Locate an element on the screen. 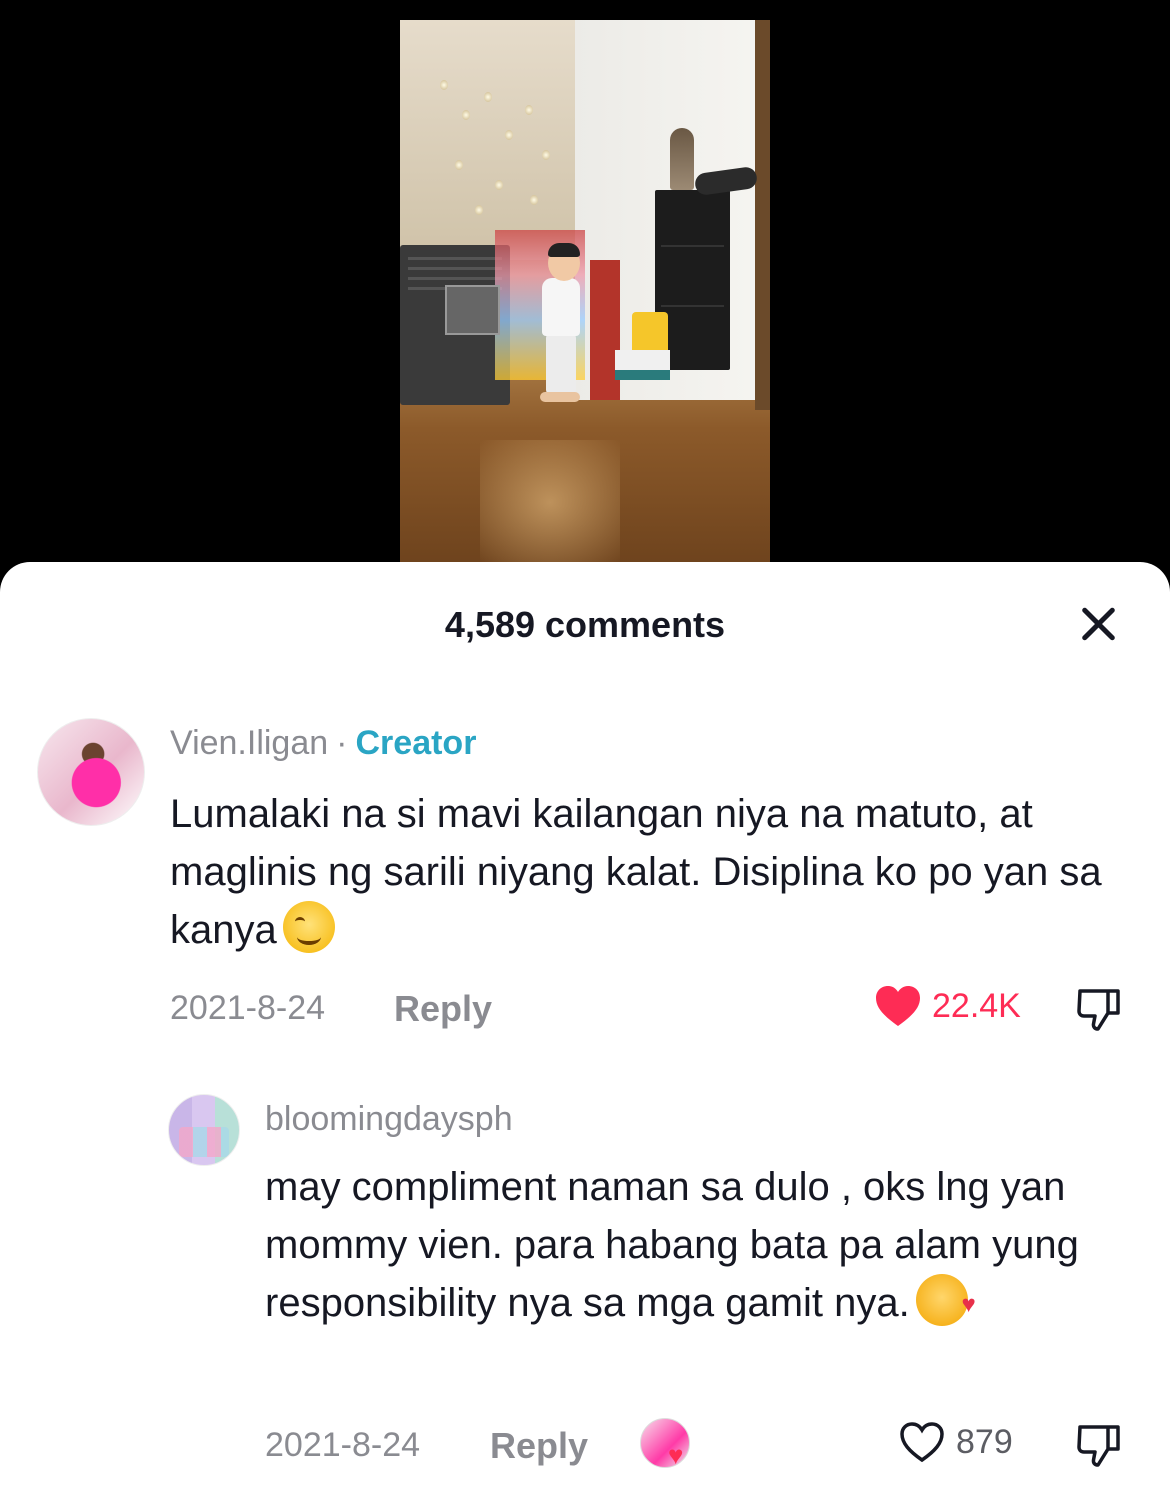 The width and height of the screenshot is (1170, 1493). comment-count: 4,589 comments is located at coordinates (585, 624).